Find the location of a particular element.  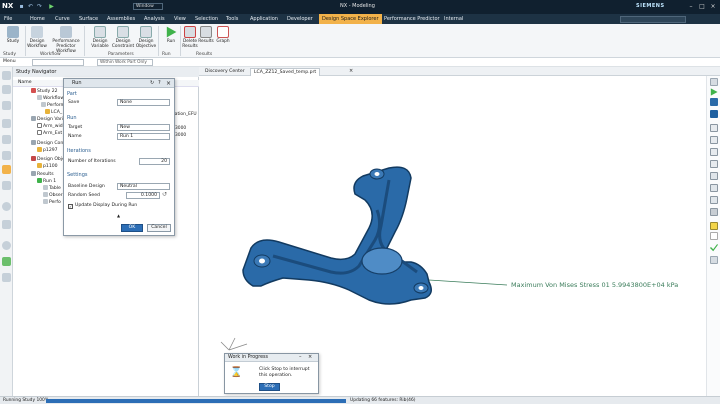

assembly-navigator-icon is located at coordinates (6, 89).